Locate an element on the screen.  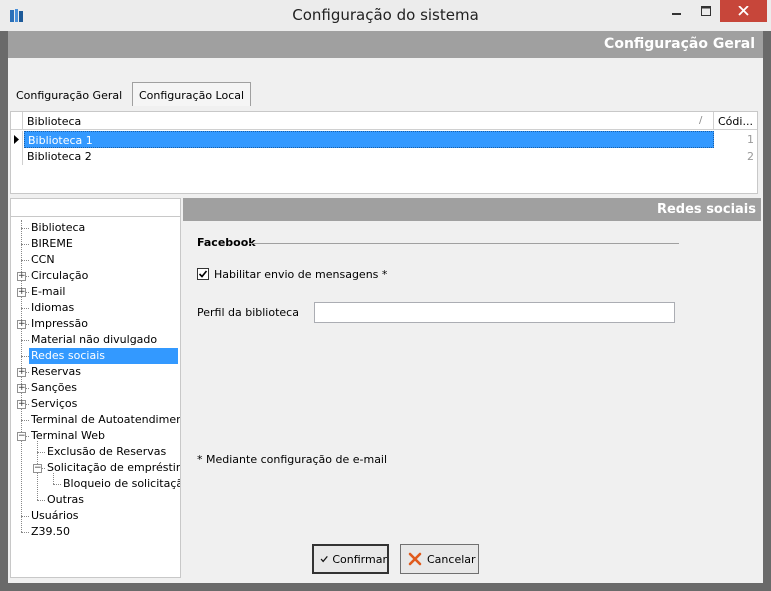
tree-item: Redes sociais is located at coordinates (95, 356).